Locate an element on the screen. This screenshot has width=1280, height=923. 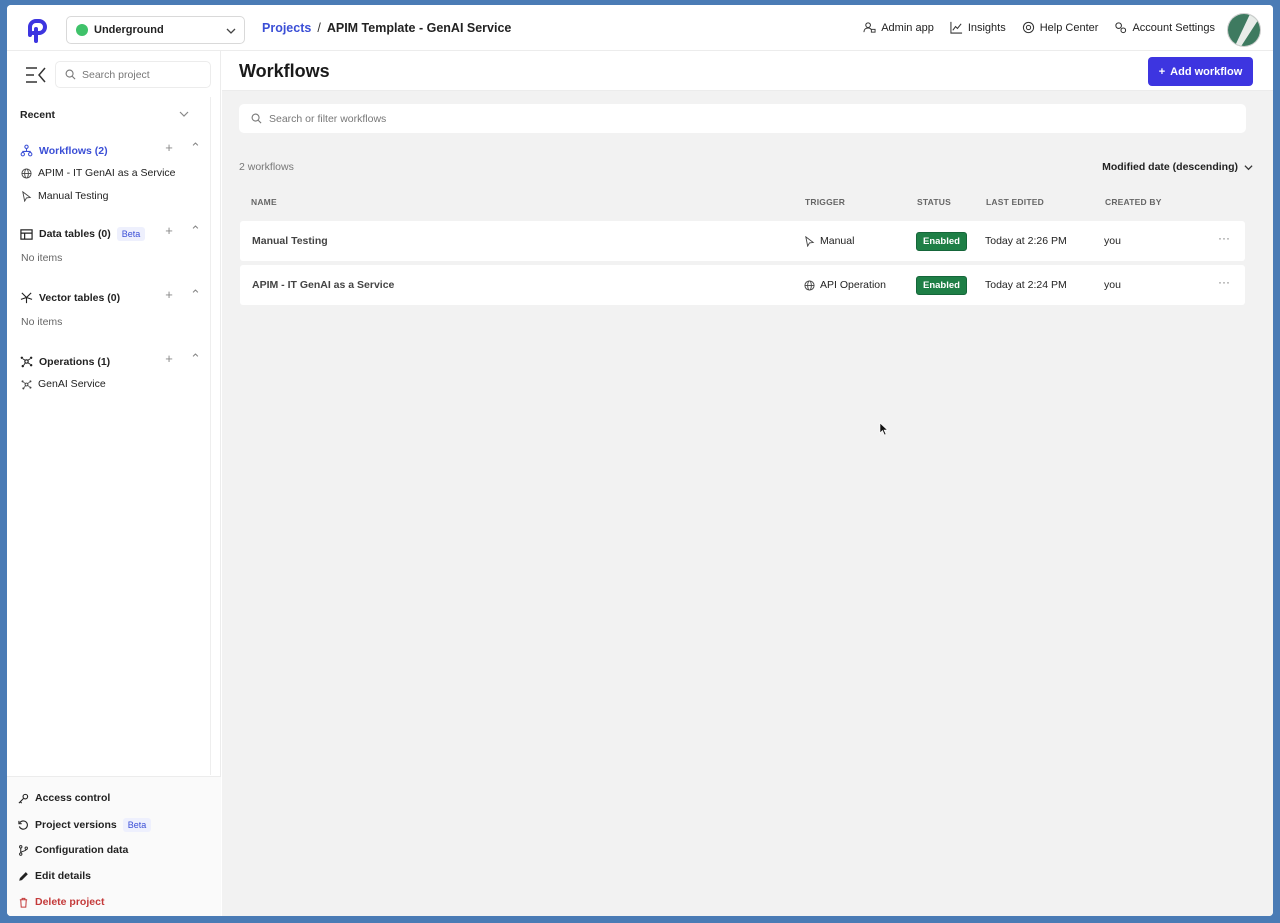
data-tables-section-header: Data tables (0) Beta is located at coordinates (83, 234).